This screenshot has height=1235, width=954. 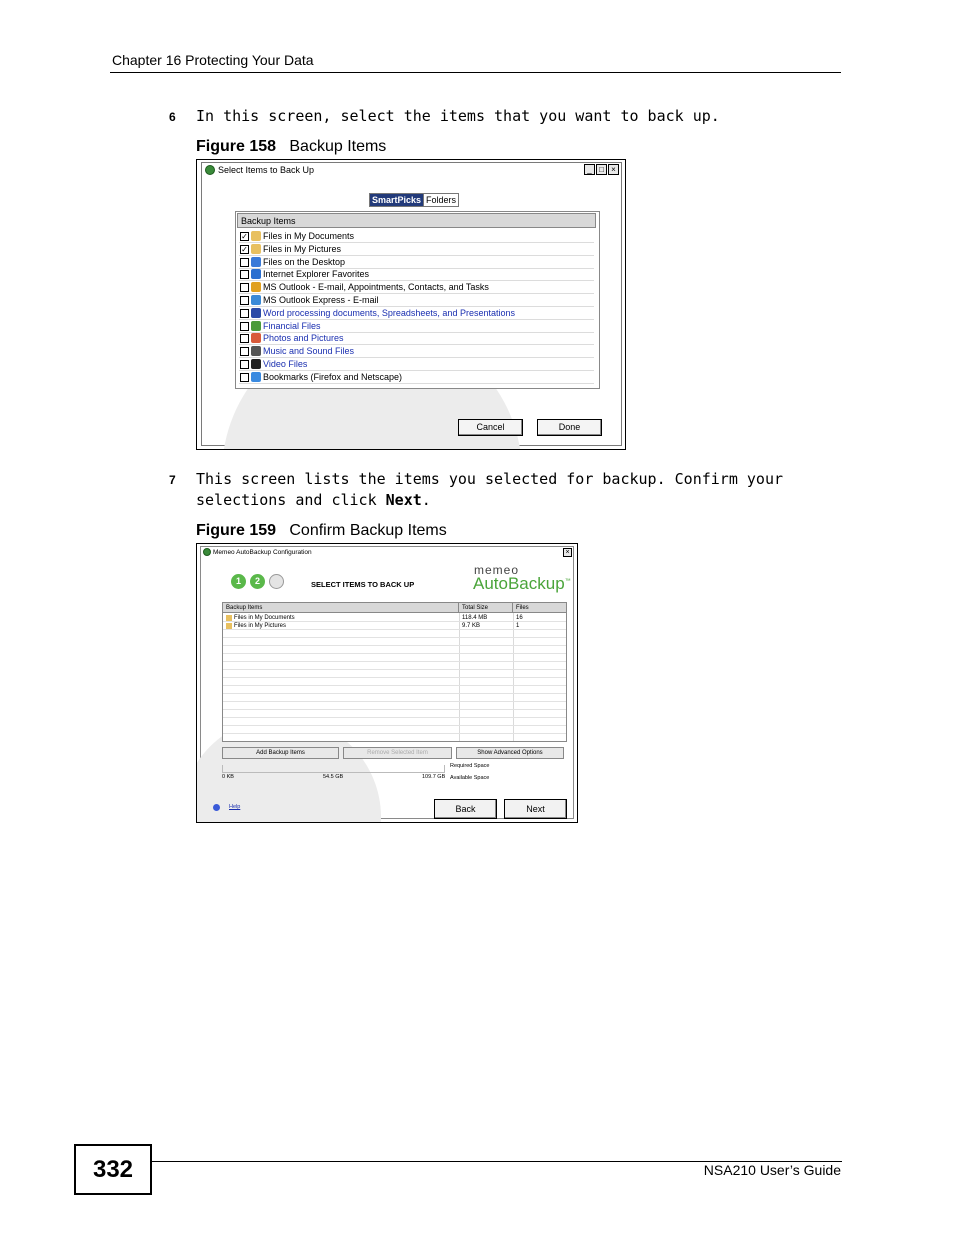 What do you see at coordinates (397, 200) in the screenshot?
I see `tab-smartpicks: SmartPicks` at bounding box center [397, 200].